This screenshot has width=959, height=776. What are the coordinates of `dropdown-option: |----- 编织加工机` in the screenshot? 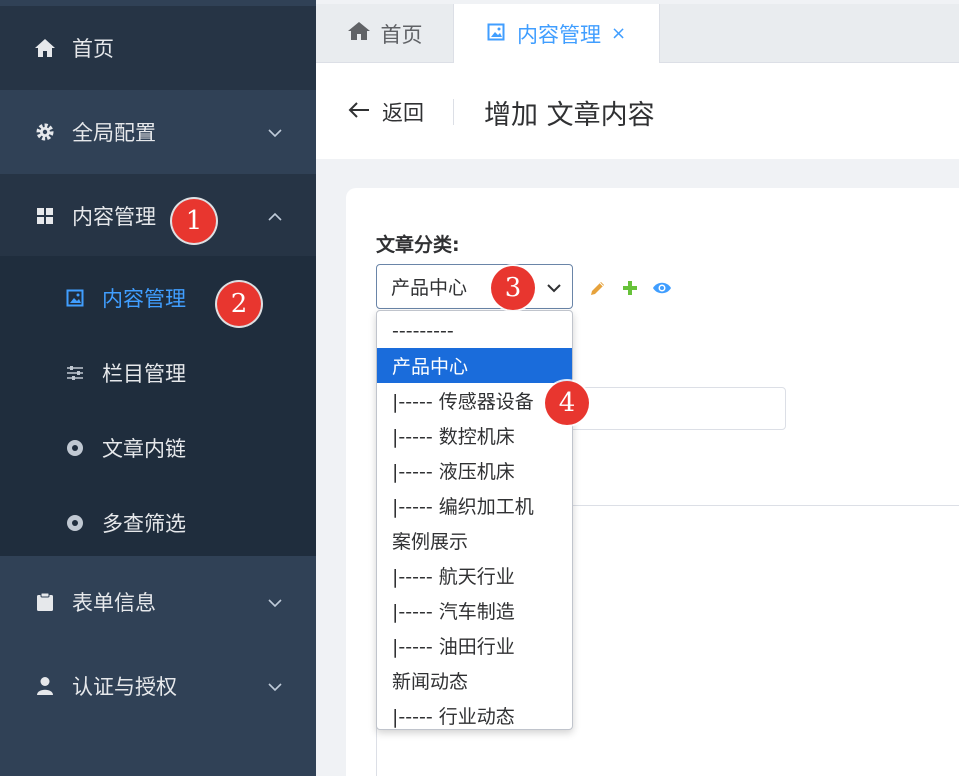 It's located at (474, 505).